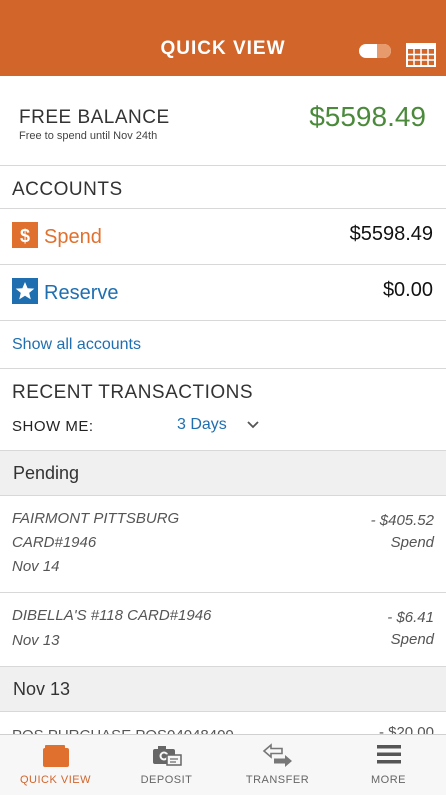 This screenshot has width=446, height=795. What do you see at coordinates (167, 756) in the screenshot?
I see `camera-check-icon` at bounding box center [167, 756].